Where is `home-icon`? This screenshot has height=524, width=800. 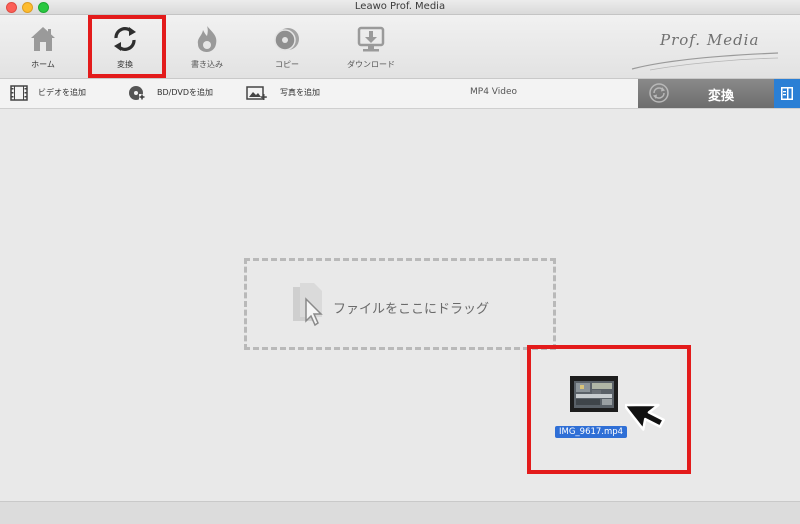
home-icon is located at coordinates (43, 39).